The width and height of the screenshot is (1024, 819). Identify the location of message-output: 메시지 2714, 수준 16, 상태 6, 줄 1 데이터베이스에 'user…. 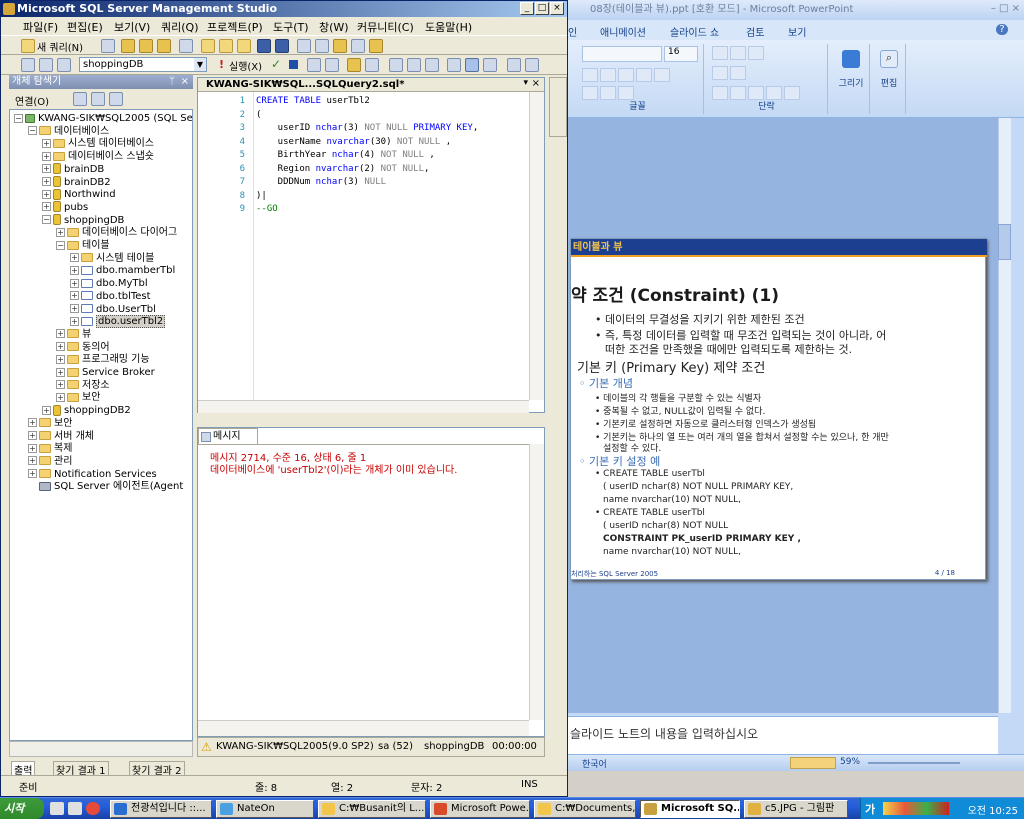
(371, 582).